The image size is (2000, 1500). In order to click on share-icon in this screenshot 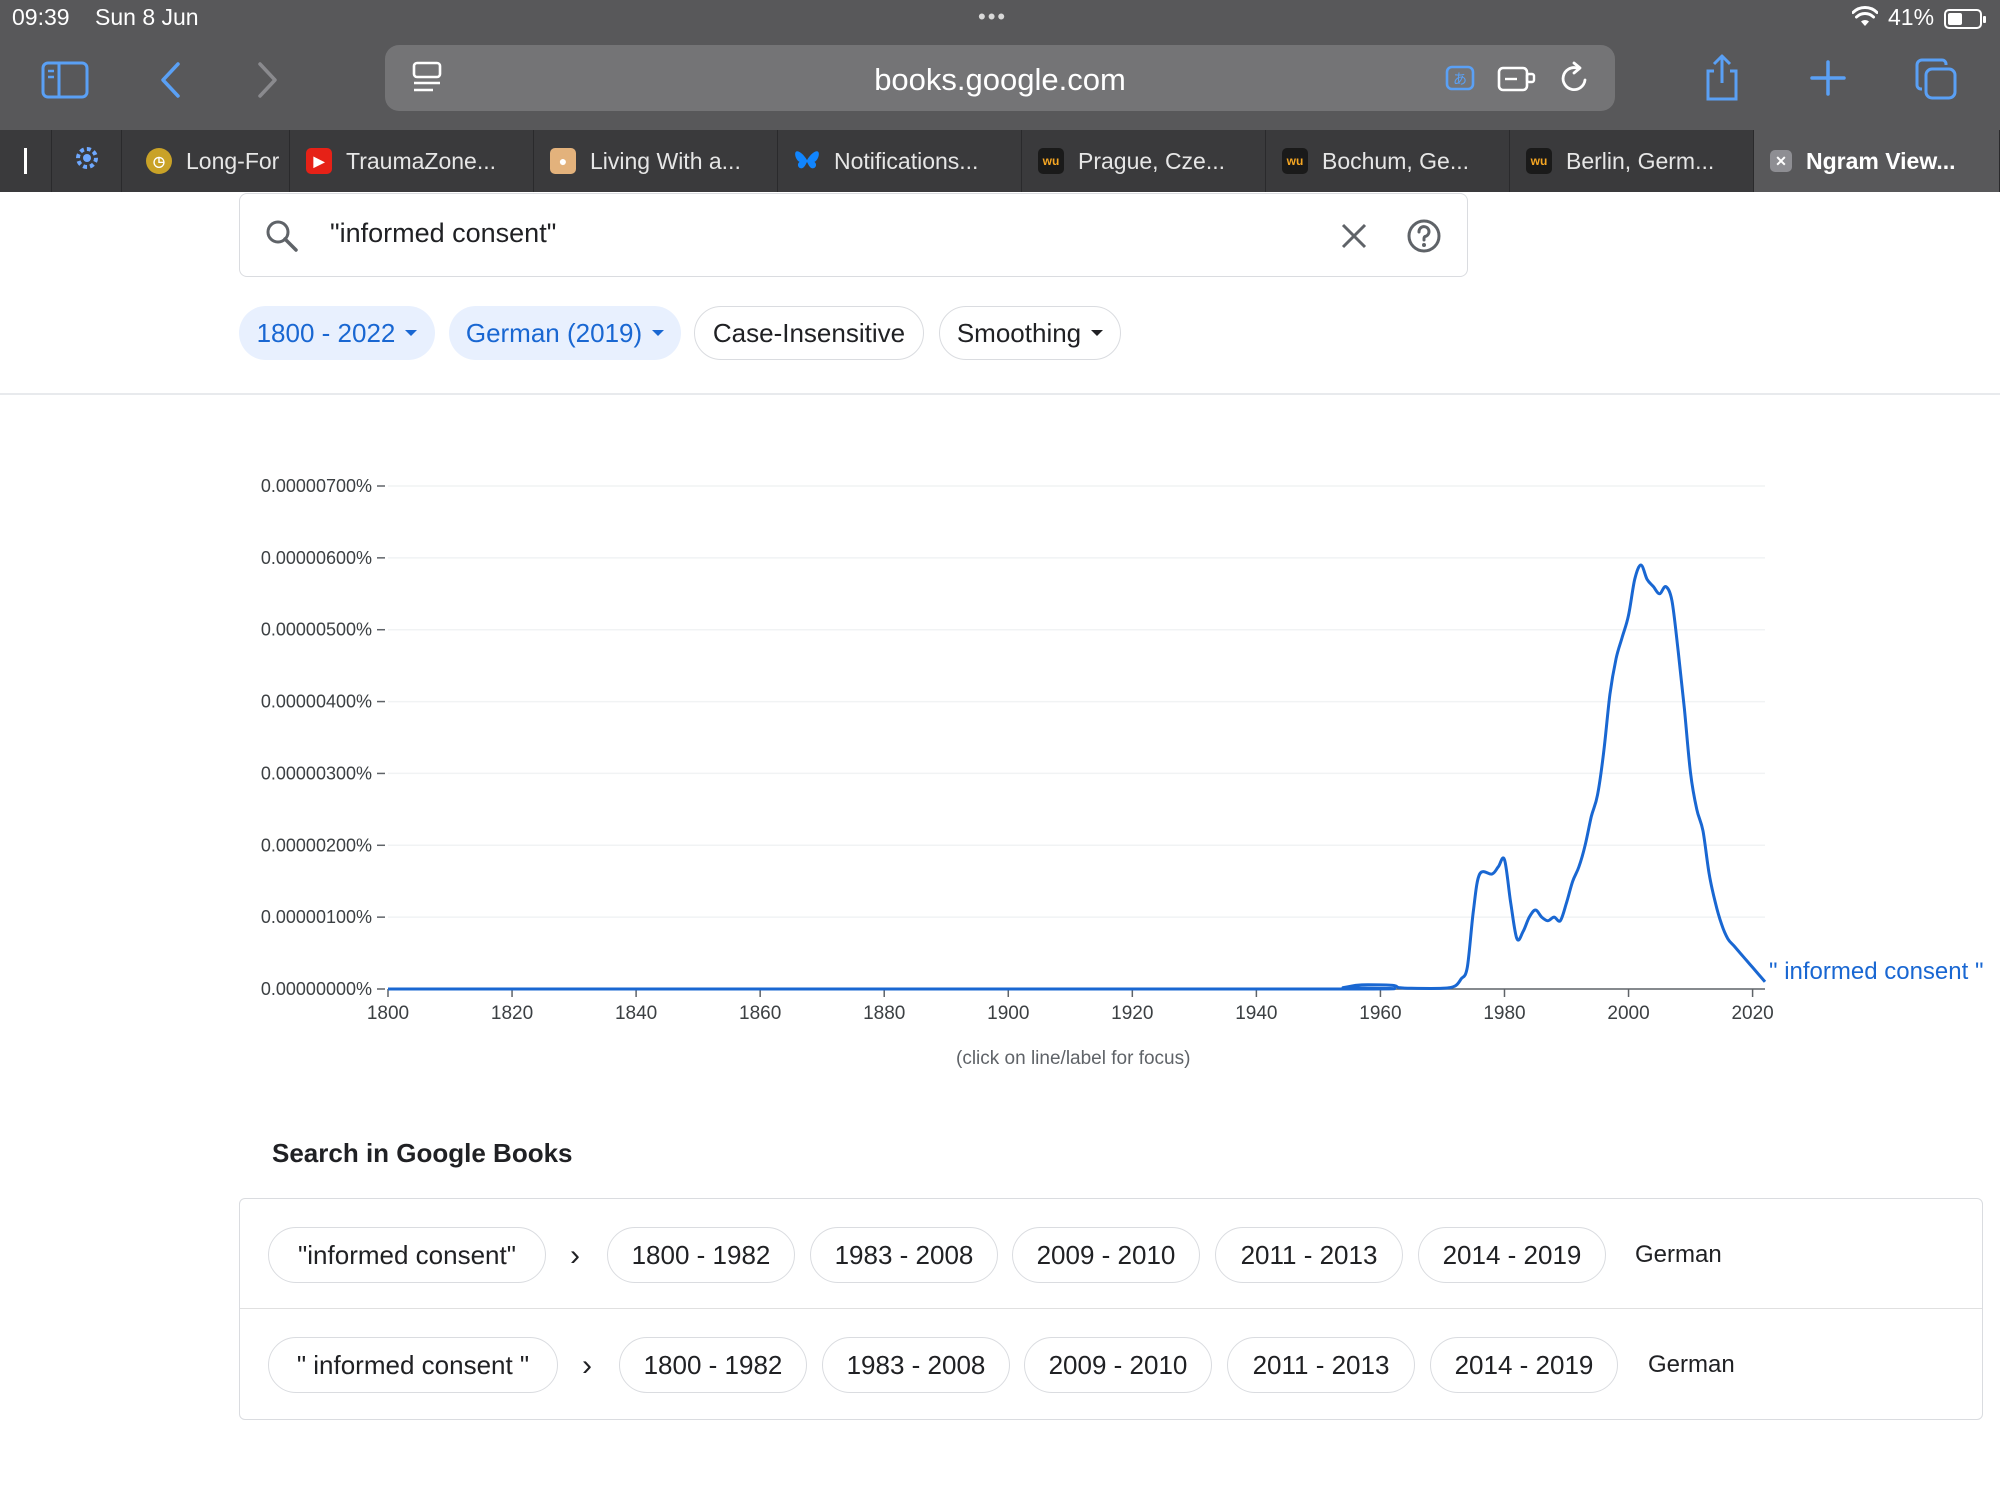, I will do `click(1722, 78)`.